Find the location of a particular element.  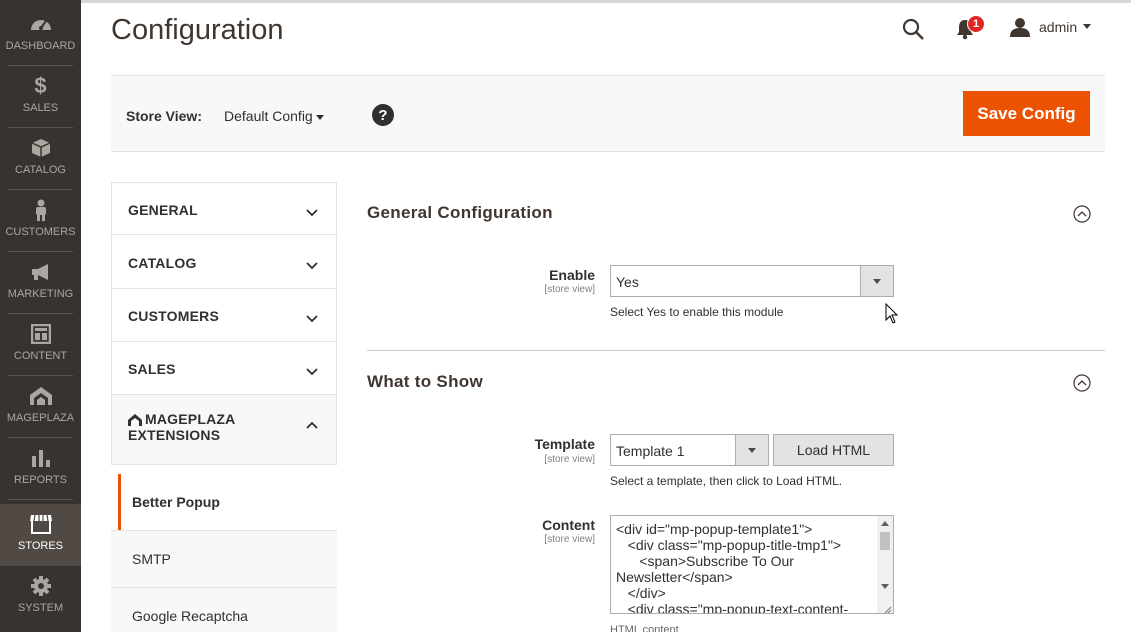

user-name: admin is located at coordinates (1058, 27).